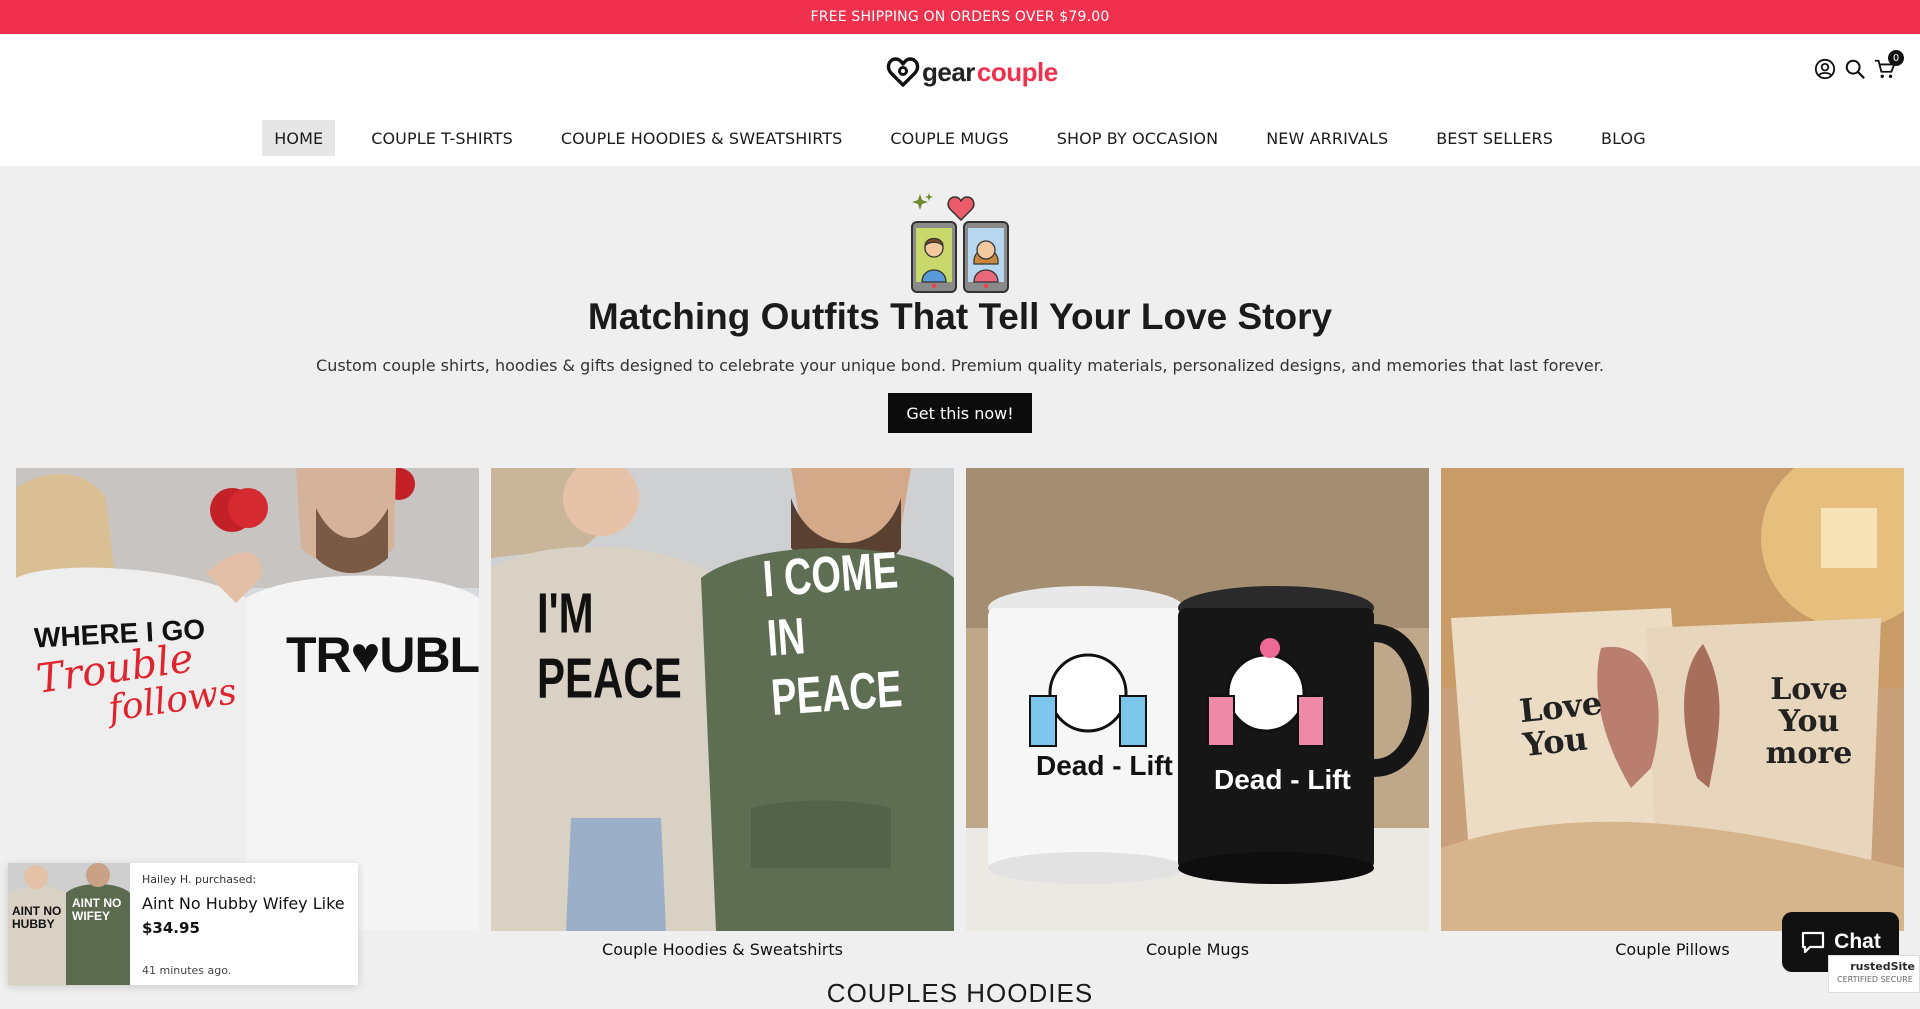  I want to click on collection-tile-pillows: Love You Love You more Couple Pillows, so click(1672, 717).